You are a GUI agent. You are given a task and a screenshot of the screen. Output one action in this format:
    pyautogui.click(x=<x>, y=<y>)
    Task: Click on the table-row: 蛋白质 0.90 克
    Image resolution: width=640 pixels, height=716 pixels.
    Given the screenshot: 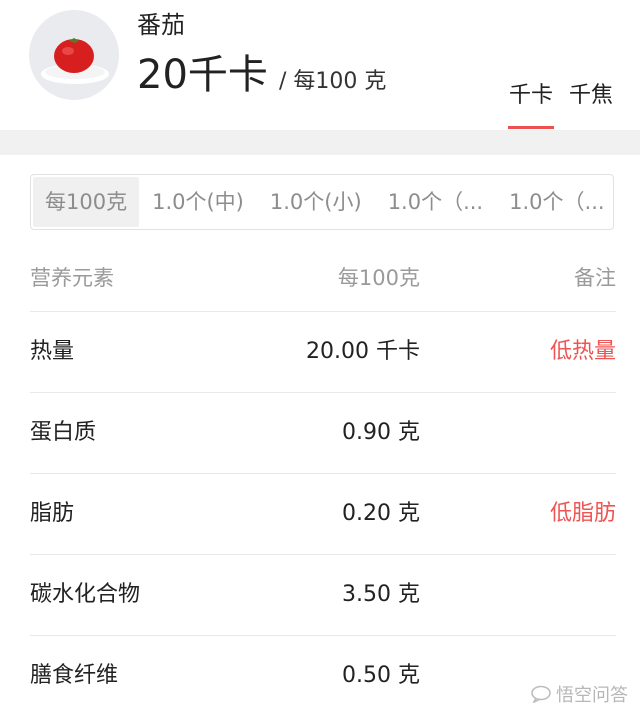 What is the action you would take?
    pyautogui.click(x=323, y=432)
    